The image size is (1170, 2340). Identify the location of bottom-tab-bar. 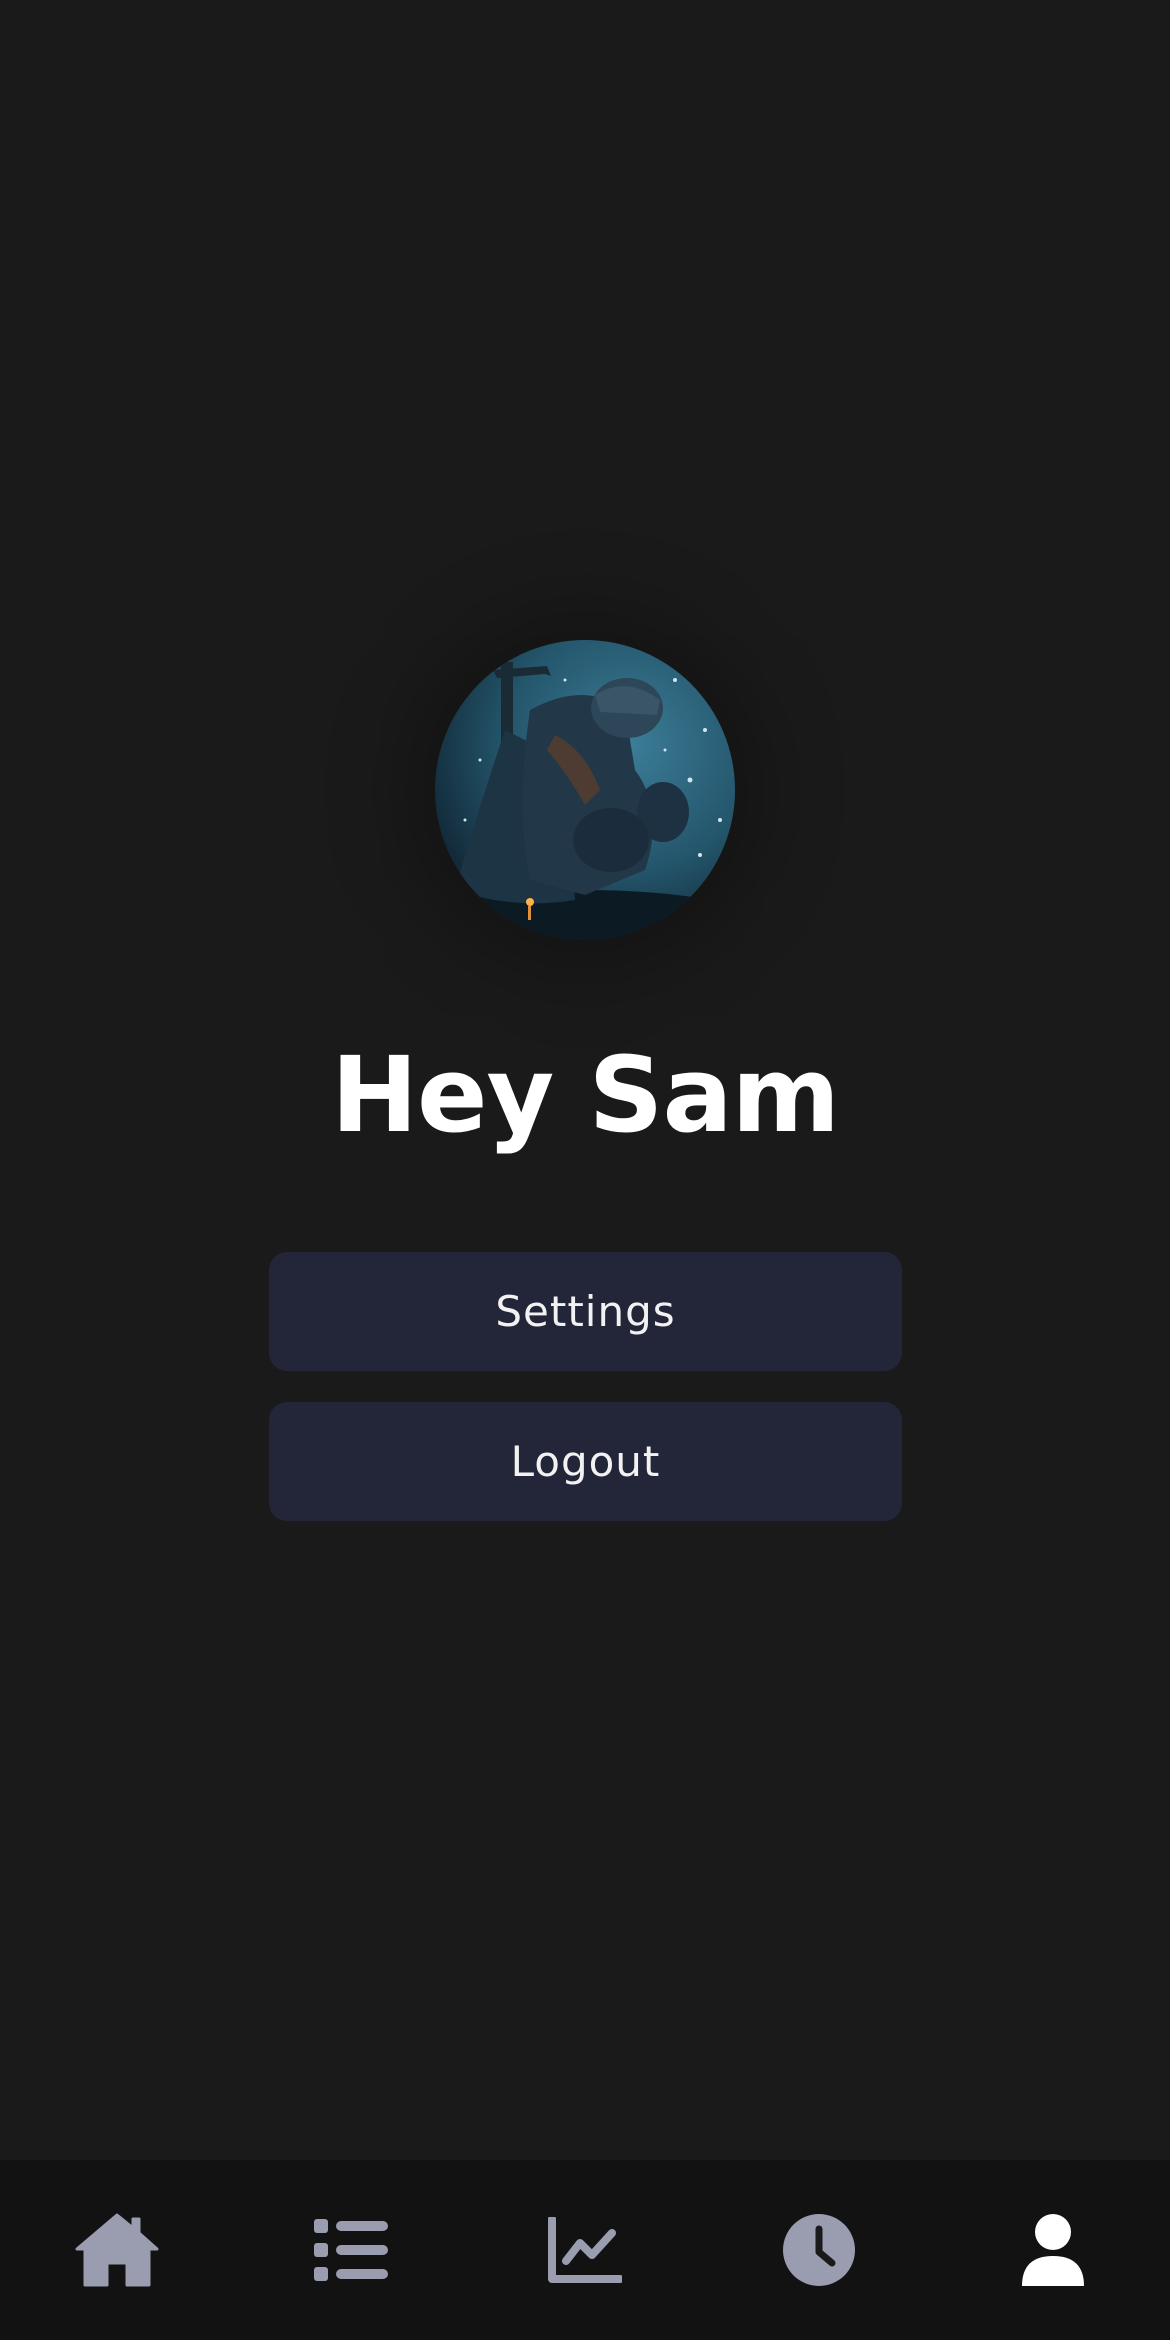
(585, 2250).